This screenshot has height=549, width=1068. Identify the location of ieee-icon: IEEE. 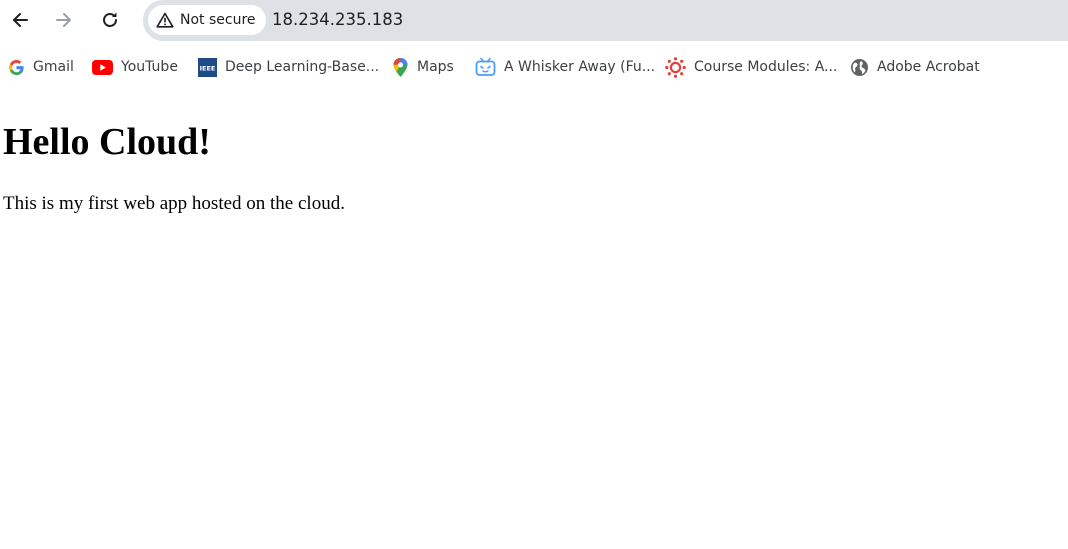
(207, 67).